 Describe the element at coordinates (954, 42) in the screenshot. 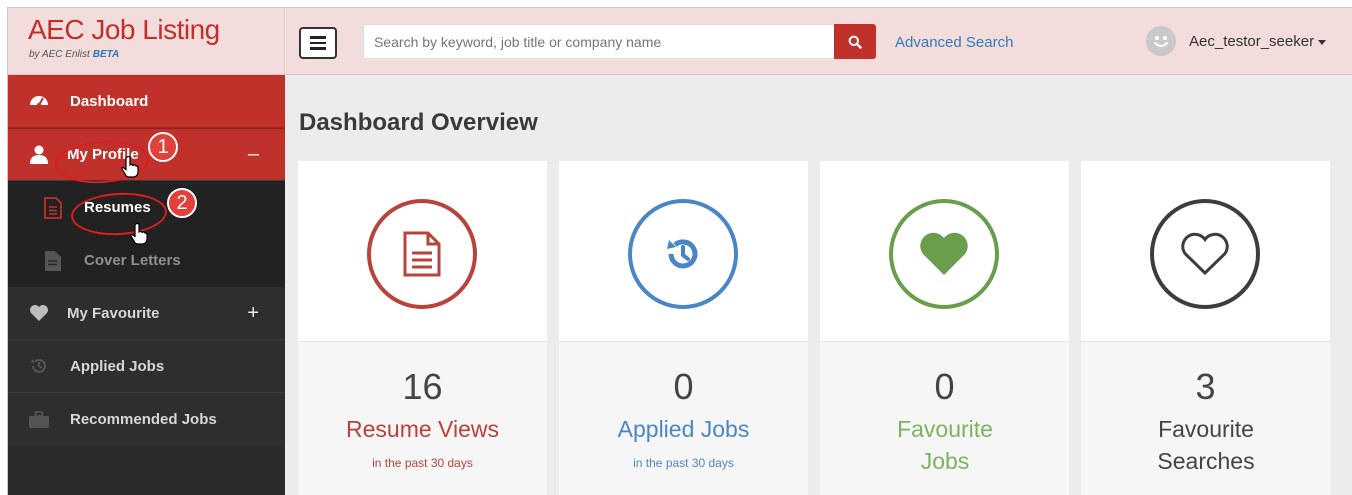

I see `advanced-search-link: Advanced Search` at that location.